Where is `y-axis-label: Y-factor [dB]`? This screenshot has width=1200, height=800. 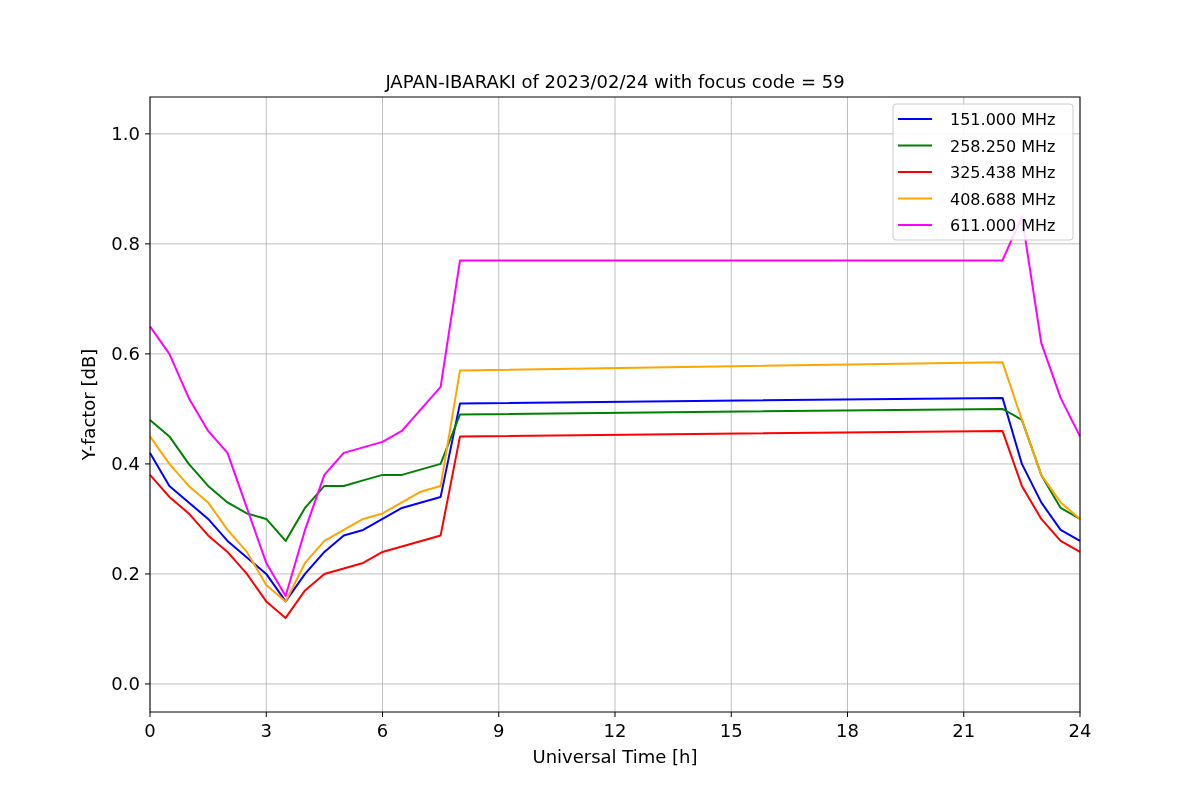 y-axis-label: Y-factor [dB] is located at coordinates (88, 404).